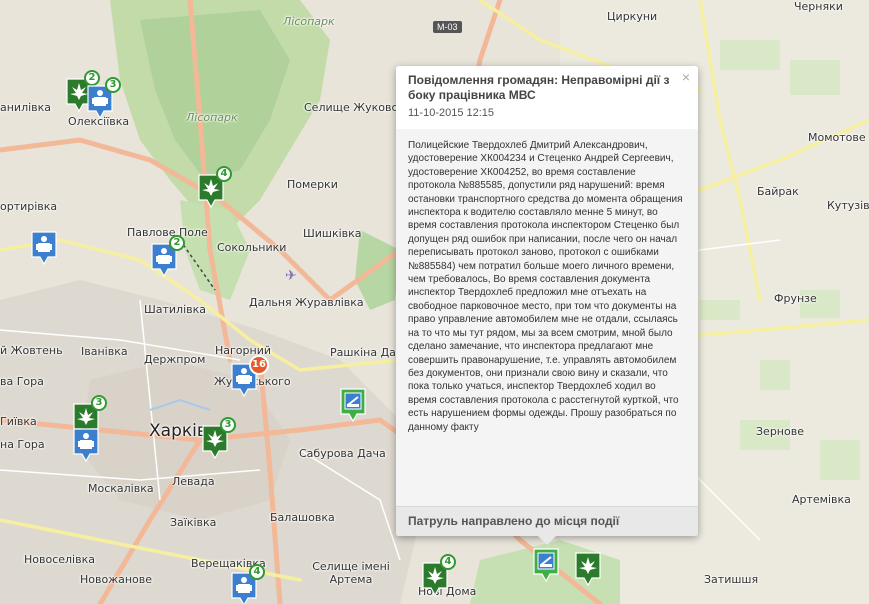 Image resolution: width=869 pixels, height=604 pixels. What do you see at coordinates (22, 444) in the screenshot?
I see `place-label: на Гора` at bounding box center [22, 444].